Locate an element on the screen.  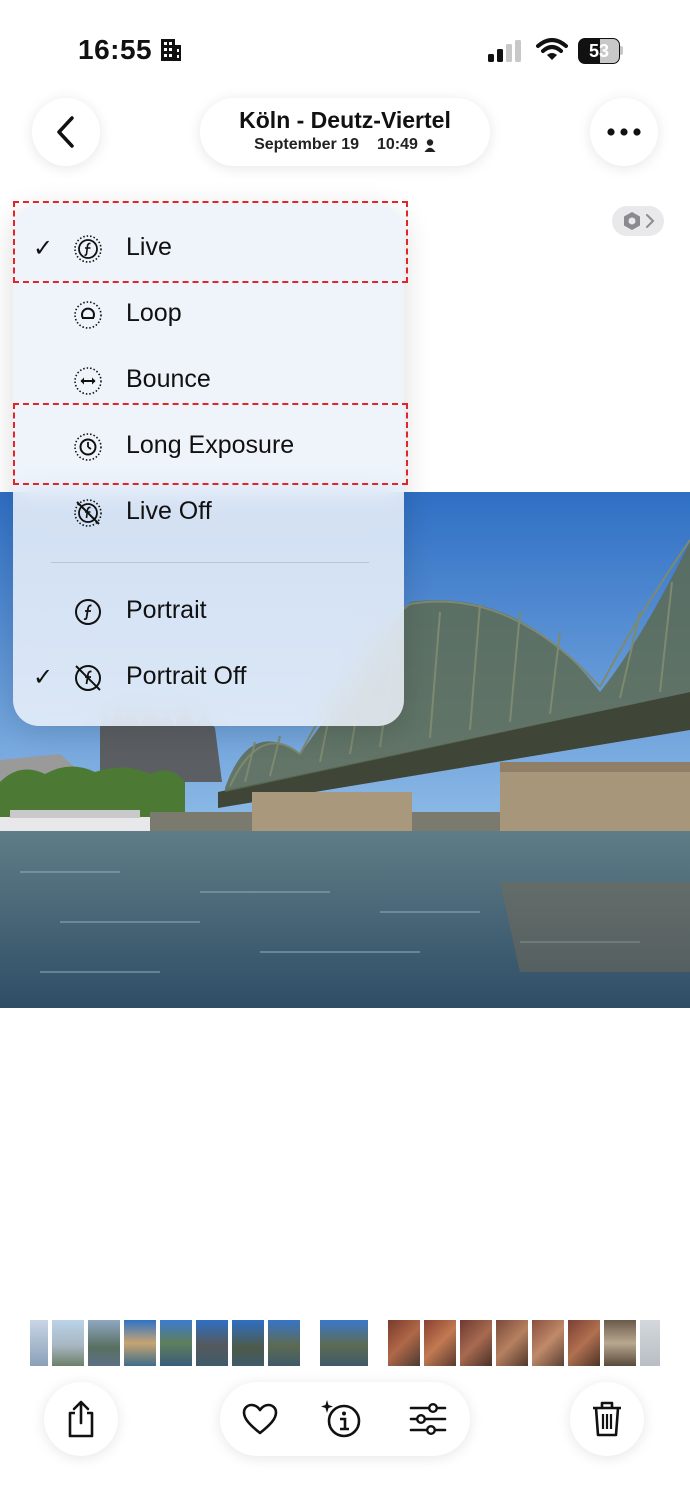
checkmark-icon: ✓ is located at coordinates (43, 677).